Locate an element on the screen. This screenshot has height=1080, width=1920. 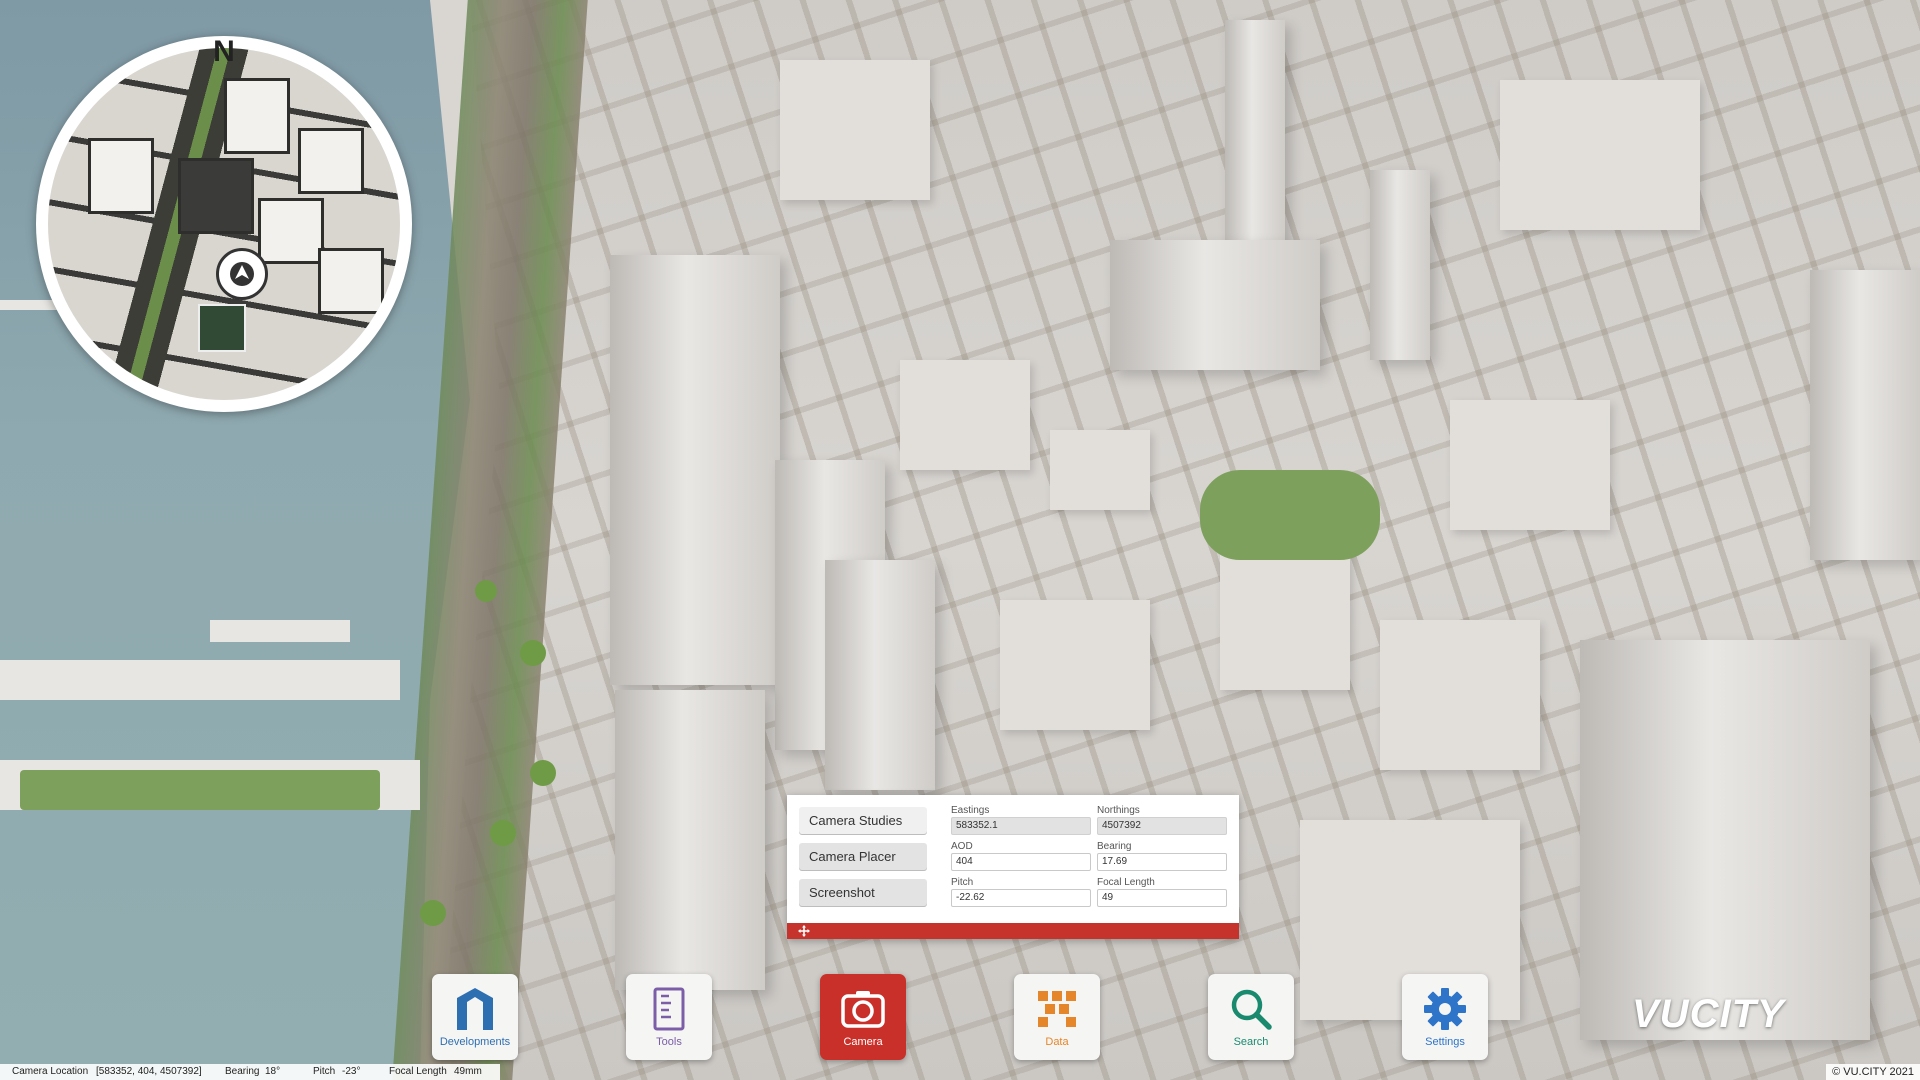
compass-minimap: N is located at coordinates (224, 223).